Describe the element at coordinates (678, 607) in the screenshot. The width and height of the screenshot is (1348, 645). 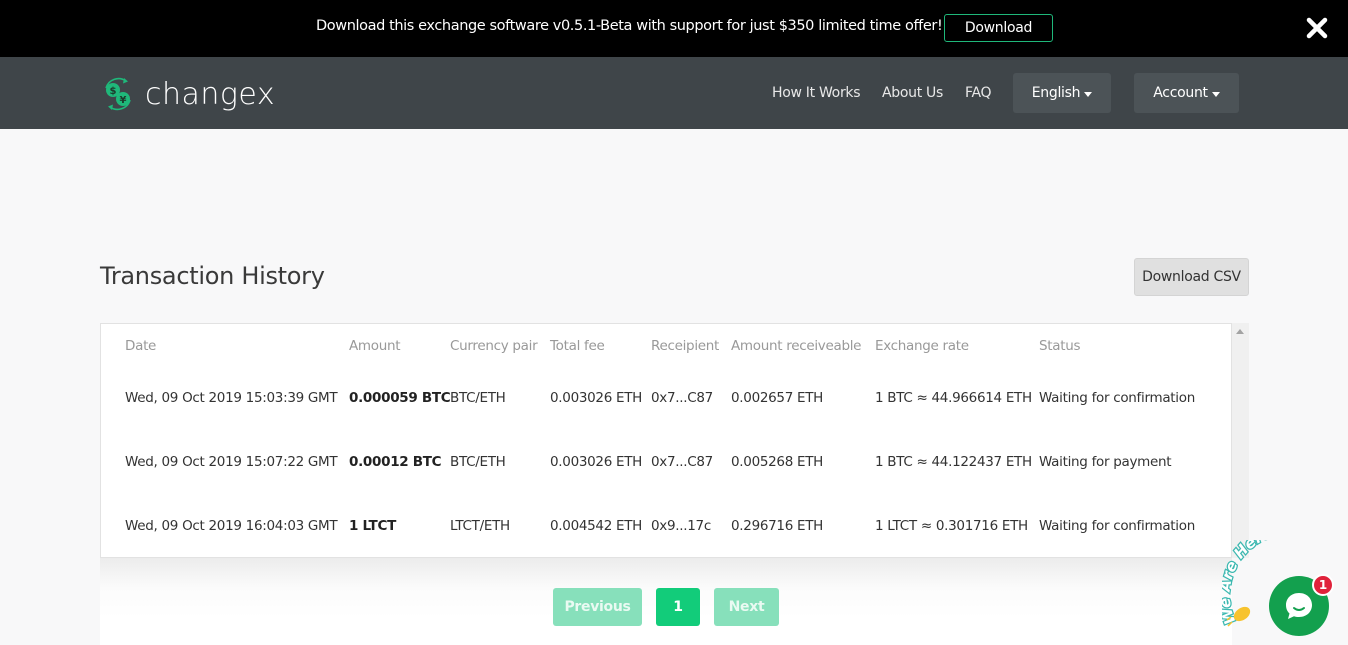
I see `pagination-page-1: 1` at that location.